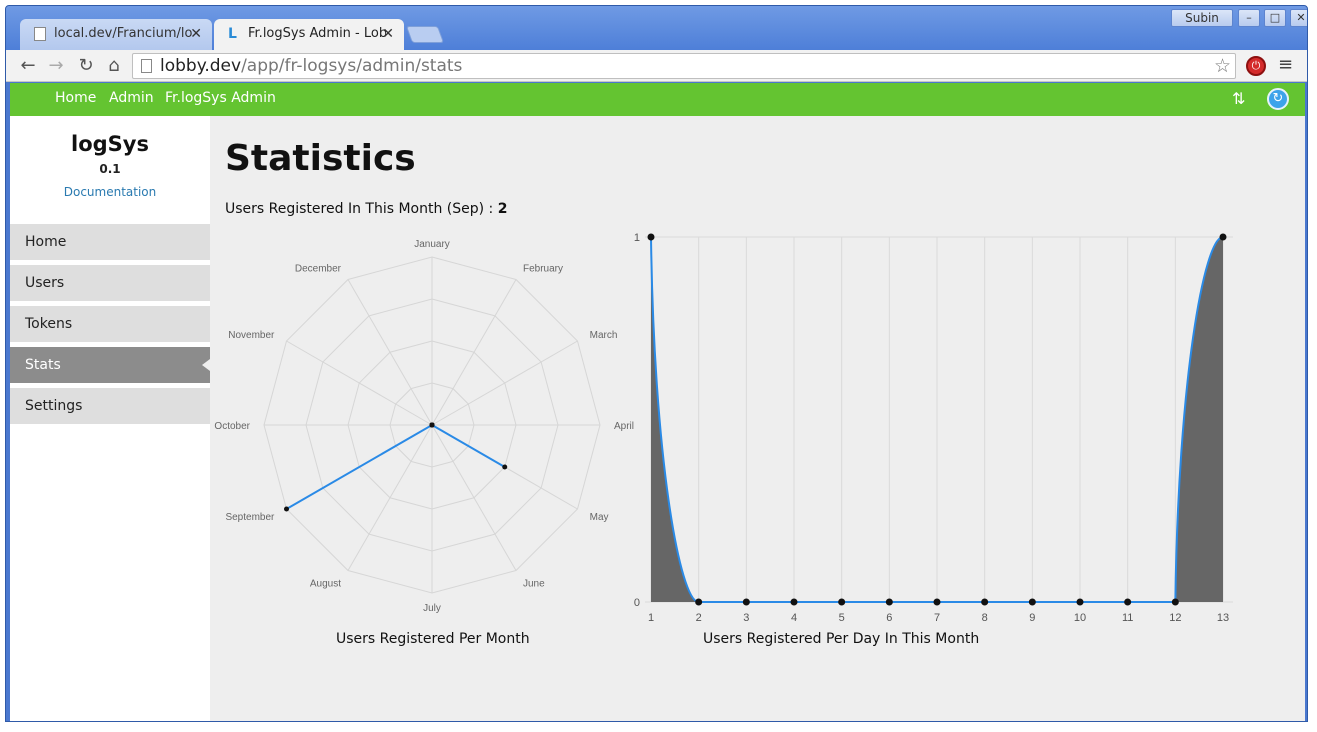 This screenshot has height=732, width=1317. I want to click on nav-home-link: Home, so click(75, 98).